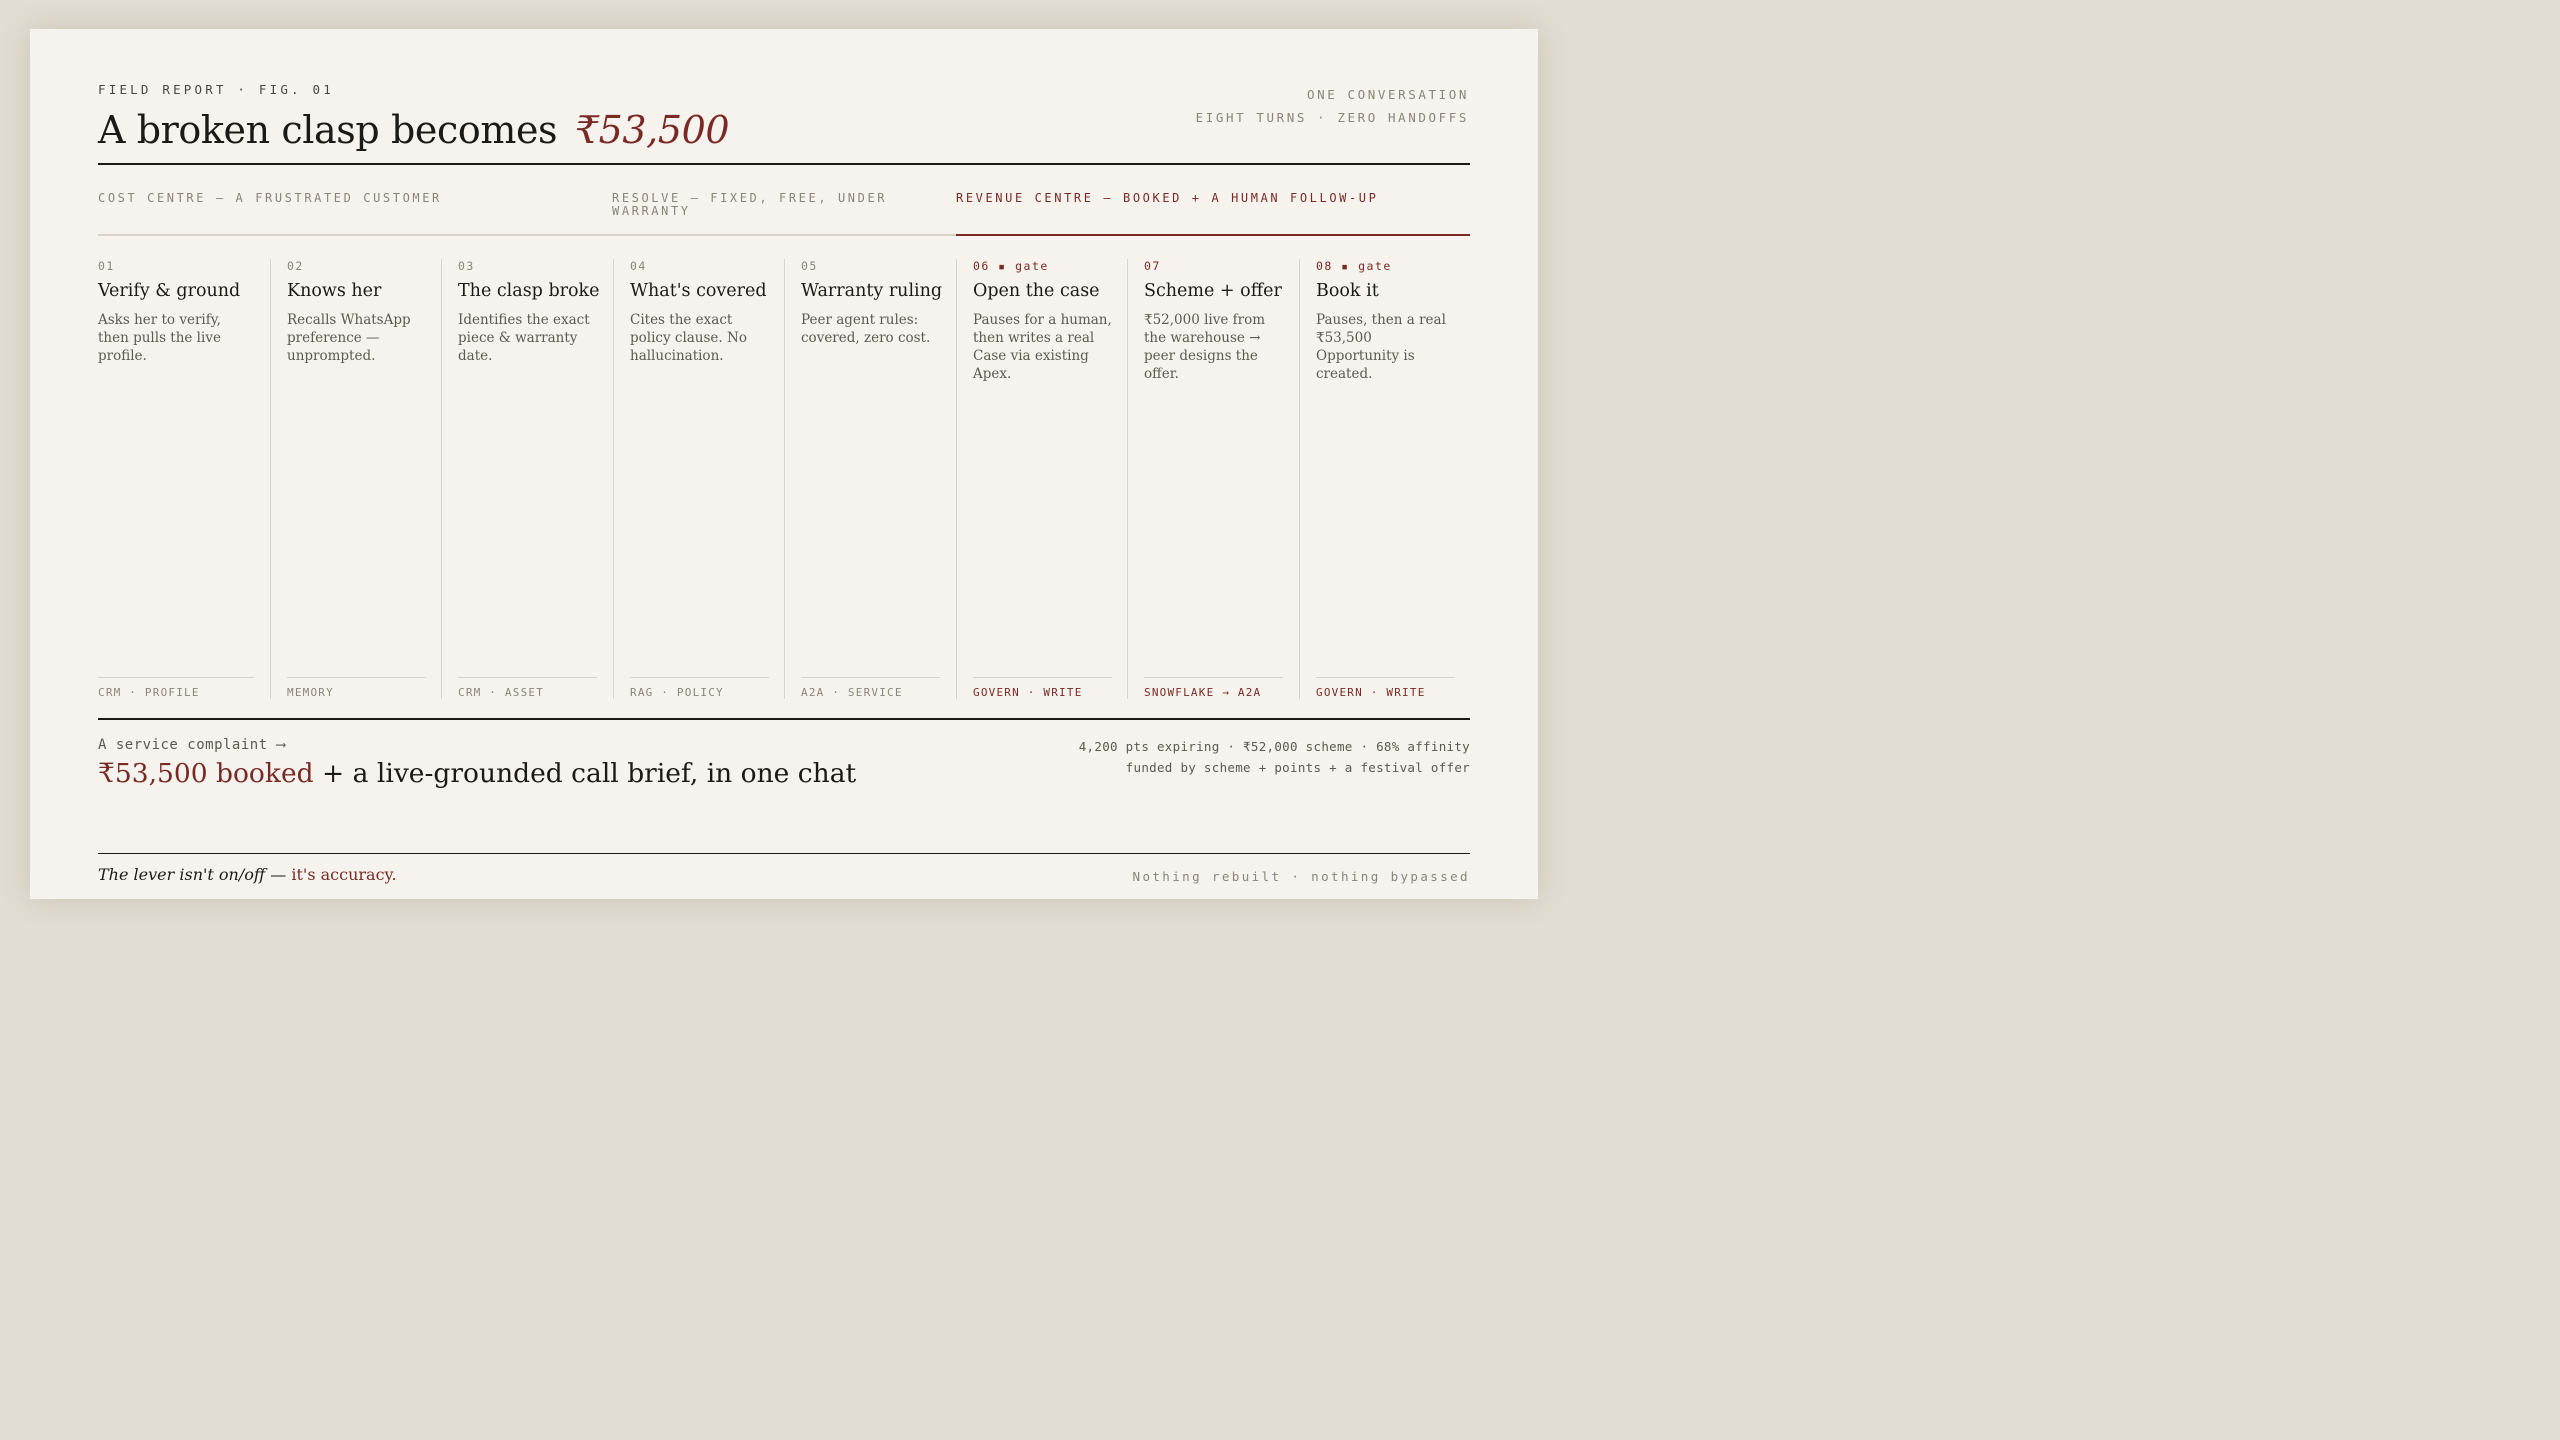  What do you see at coordinates (1213, 235) in the screenshot?
I see `phase-track-revenue` at bounding box center [1213, 235].